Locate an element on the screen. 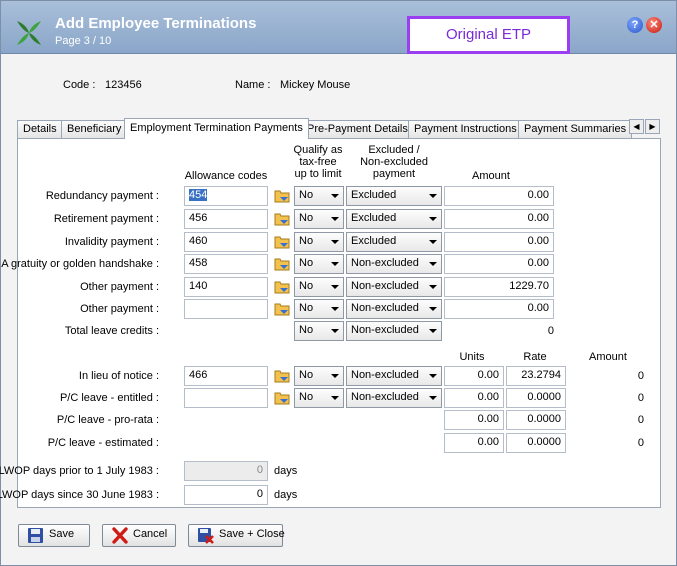  other-payment-2-lookup-icon is located at coordinates (282, 309).